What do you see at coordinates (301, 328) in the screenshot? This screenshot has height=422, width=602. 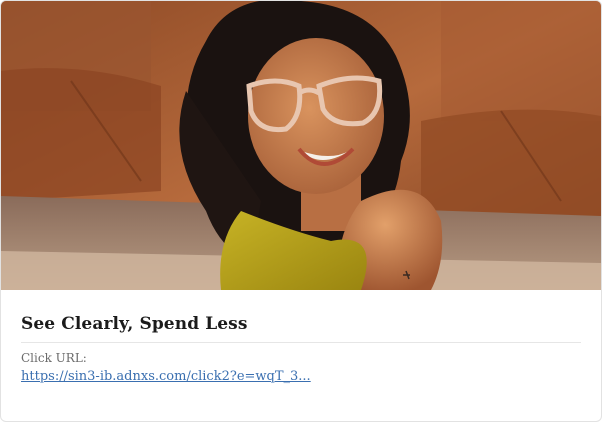 I see `ad-title: See Clearly, Spend Less` at bounding box center [301, 328].